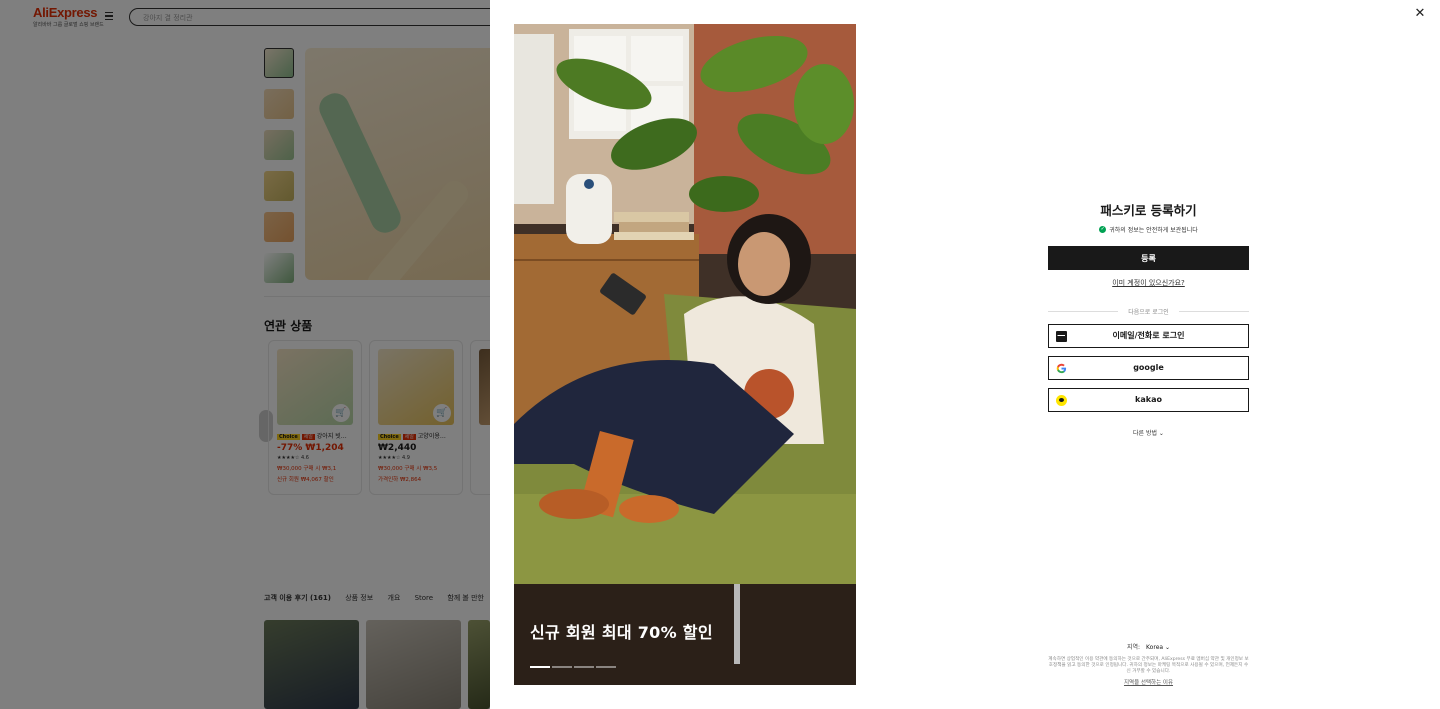  I want to click on shield-check-icon: ✓, so click(1103, 229).